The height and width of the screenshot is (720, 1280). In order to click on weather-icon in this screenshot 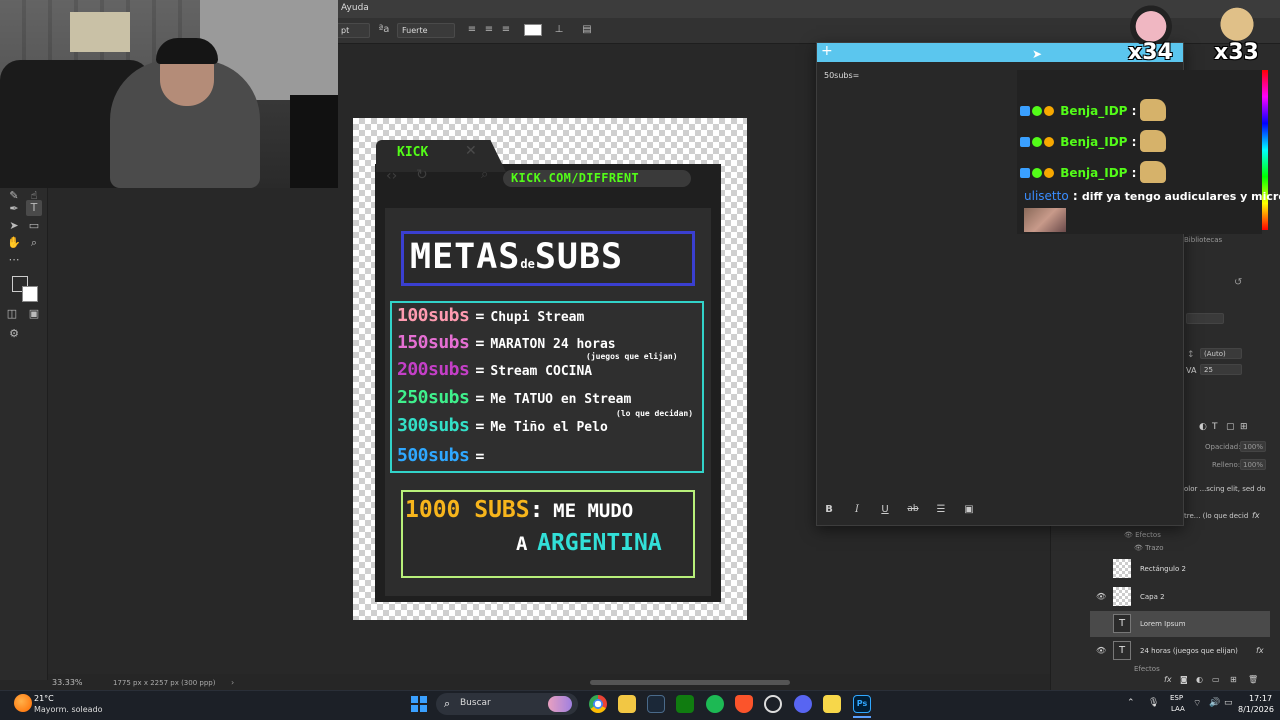, I will do `click(23, 703)`.